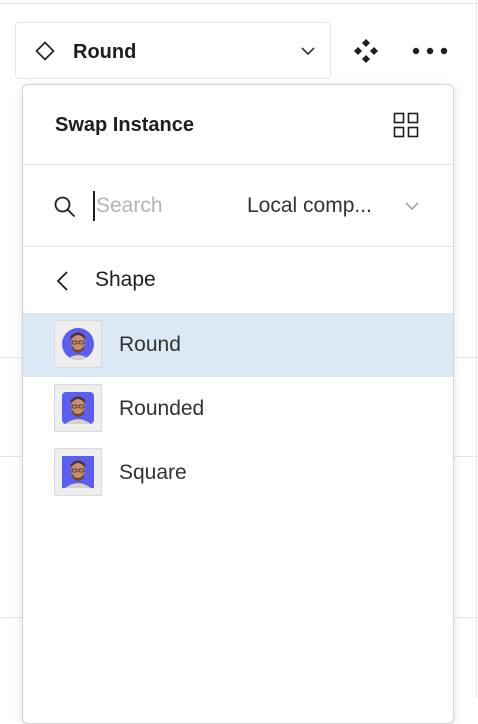  Describe the element at coordinates (105, 52) in the screenshot. I see `instance-name: Round` at that location.